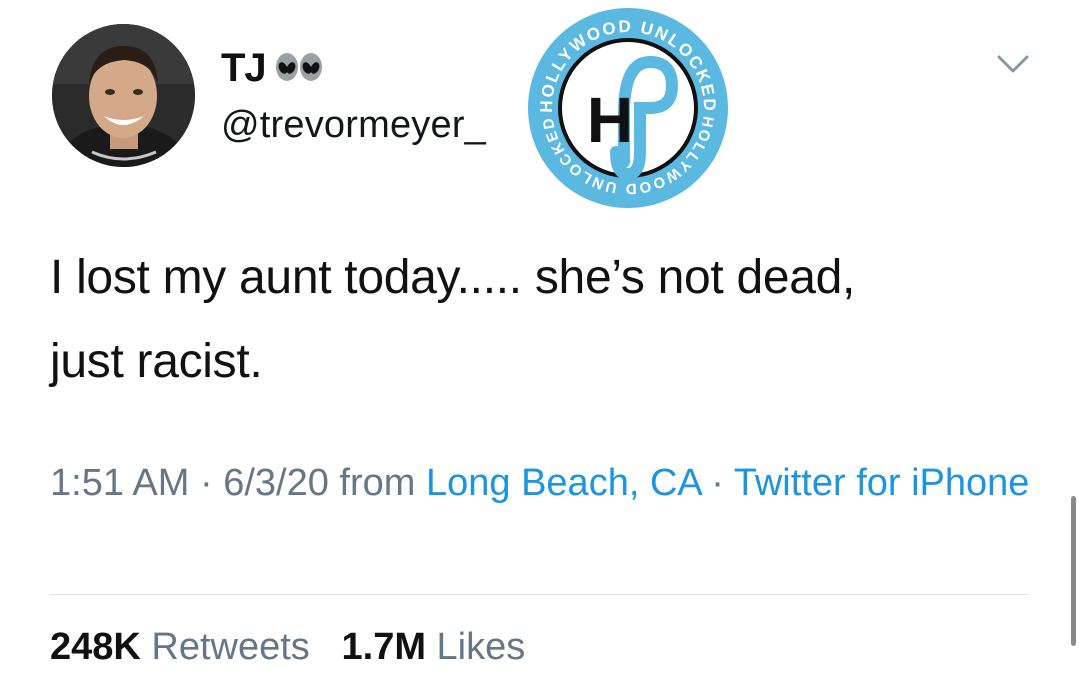 The width and height of the screenshot is (1079, 698). I want to click on retweets-count: 248K, so click(95, 647).